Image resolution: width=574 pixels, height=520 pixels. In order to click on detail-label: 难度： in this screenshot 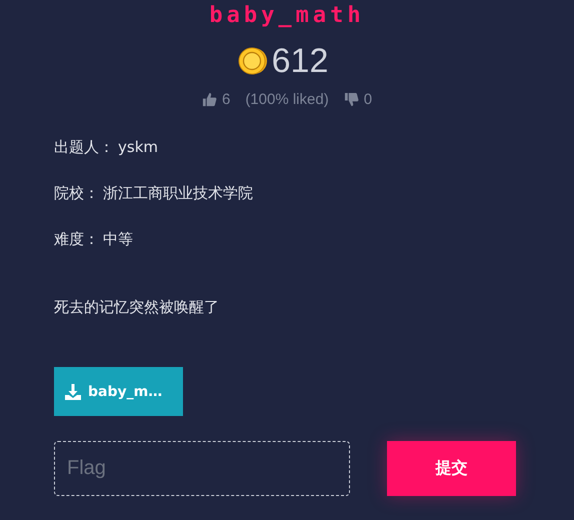, I will do `click(76, 240)`.